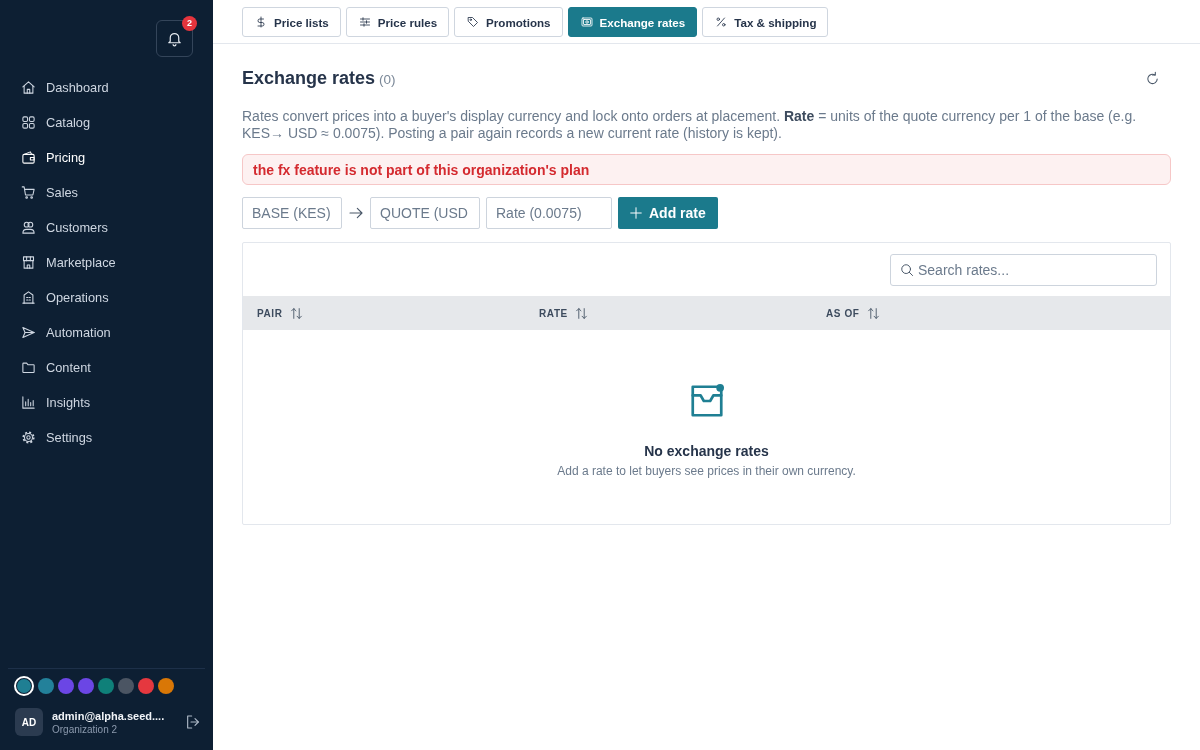  What do you see at coordinates (106, 437) in the screenshot?
I see `nav-item: Settings` at bounding box center [106, 437].